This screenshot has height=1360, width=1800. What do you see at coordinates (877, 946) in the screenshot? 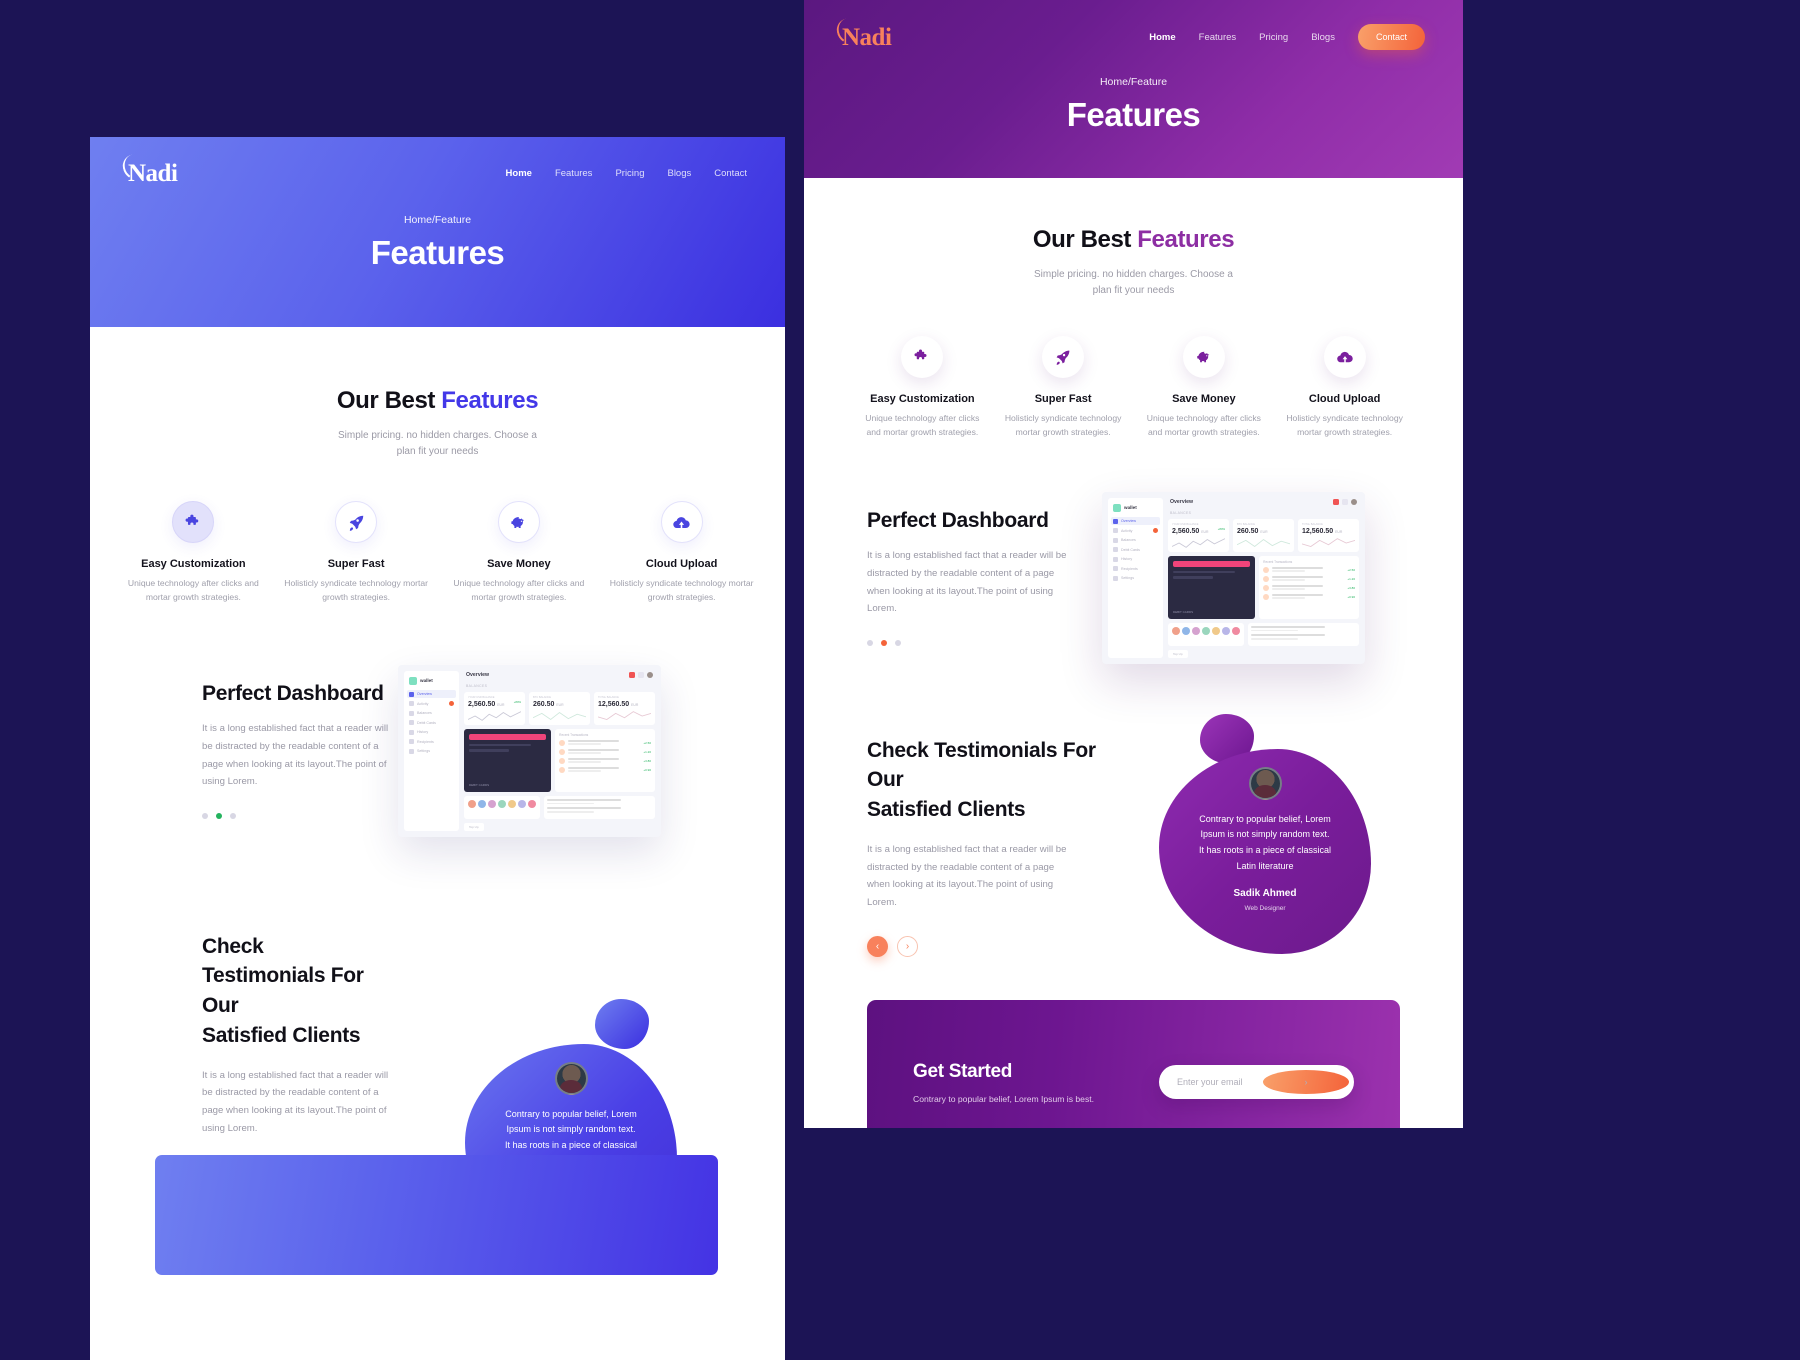
I see `testimonial-prev-button: ‹` at bounding box center [877, 946].